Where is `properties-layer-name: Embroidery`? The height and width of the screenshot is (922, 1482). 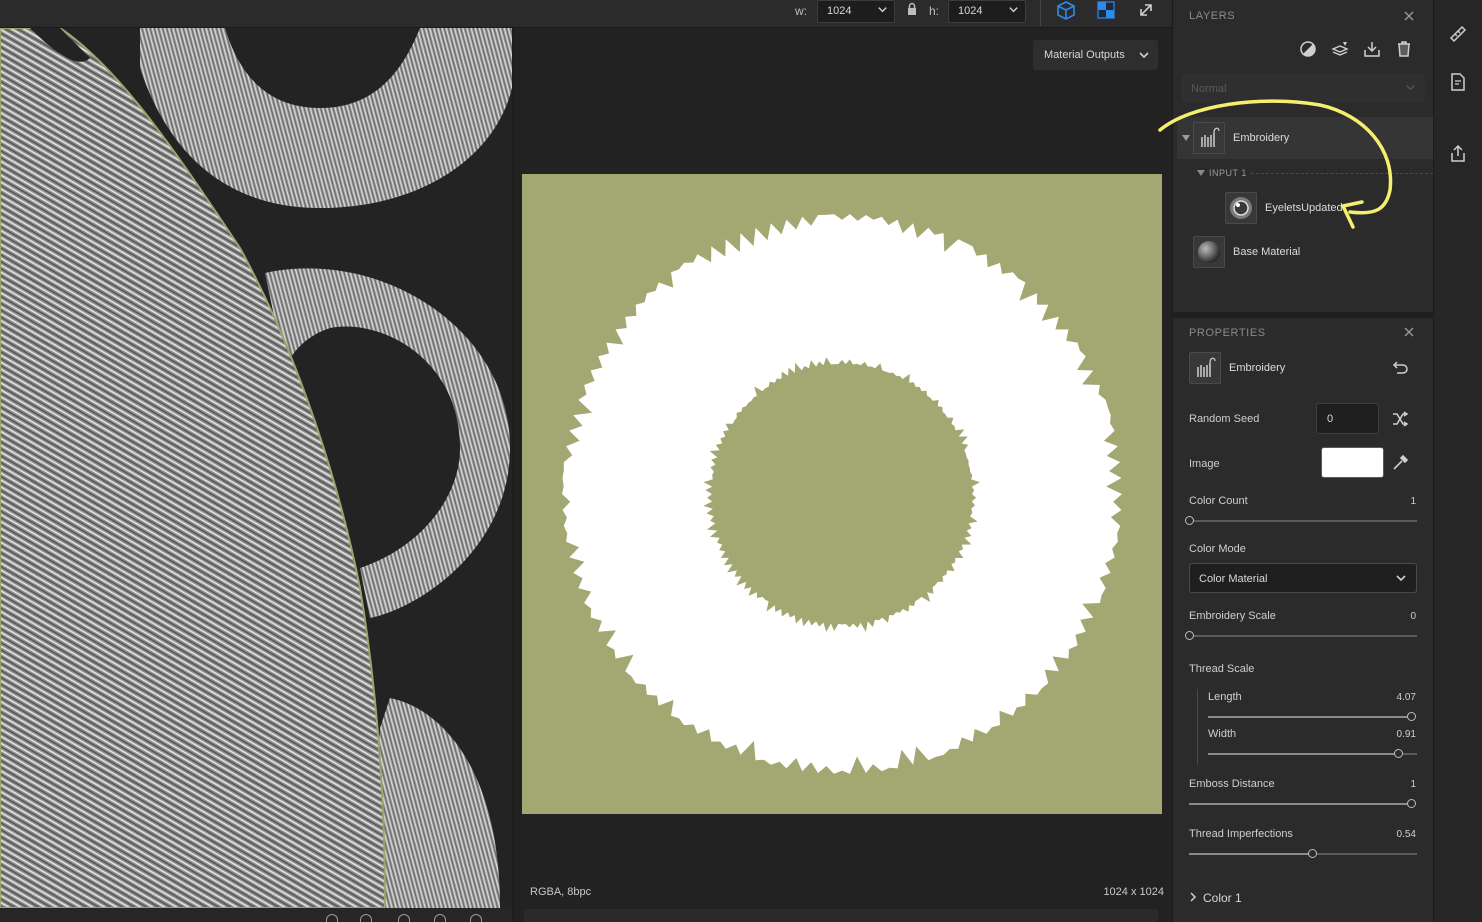 properties-layer-name: Embroidery is located at coordinates (1257, 368).